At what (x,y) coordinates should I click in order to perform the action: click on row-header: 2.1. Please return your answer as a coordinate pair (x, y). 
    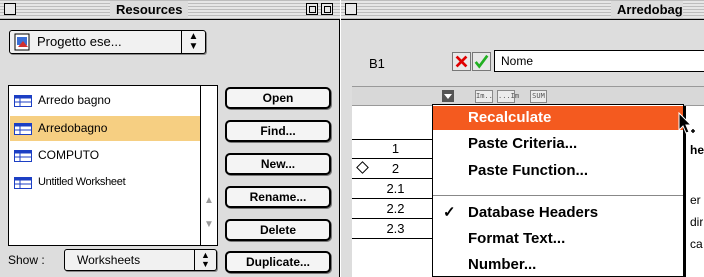
    Looking at the image, I should click on (396, 189).